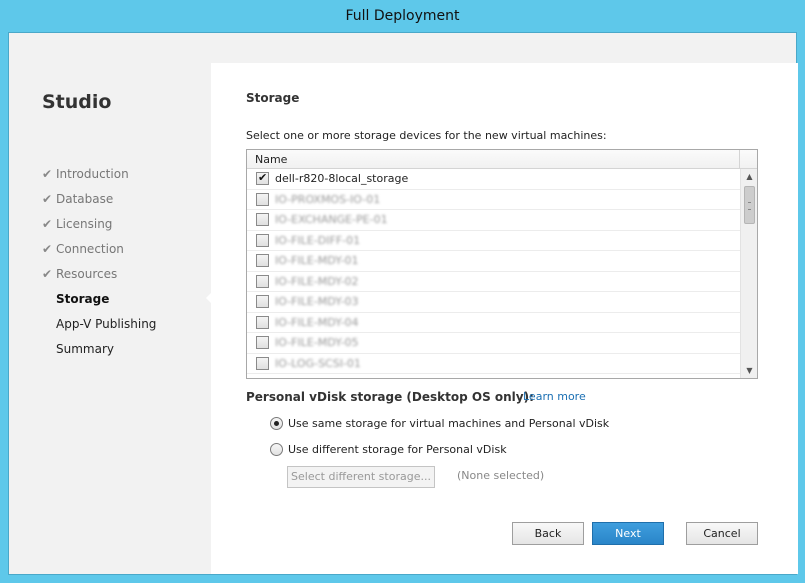 This screenshot has width=805, height=583. I want to click on step-label: App-V Publishing, so click(106, 324).